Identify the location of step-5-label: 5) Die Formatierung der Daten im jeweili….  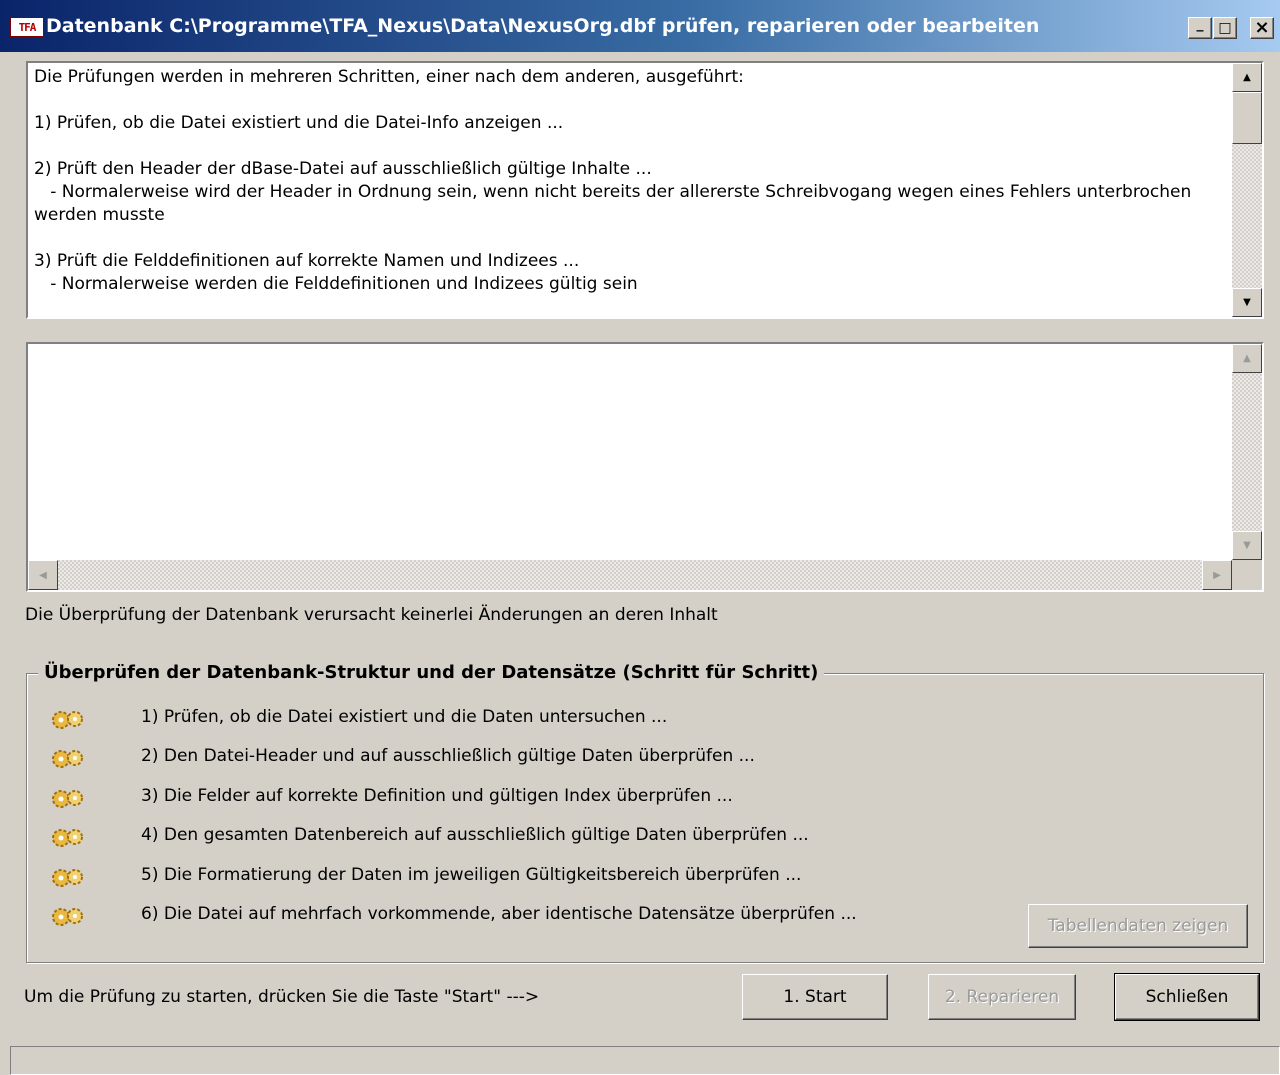
(471, 875).